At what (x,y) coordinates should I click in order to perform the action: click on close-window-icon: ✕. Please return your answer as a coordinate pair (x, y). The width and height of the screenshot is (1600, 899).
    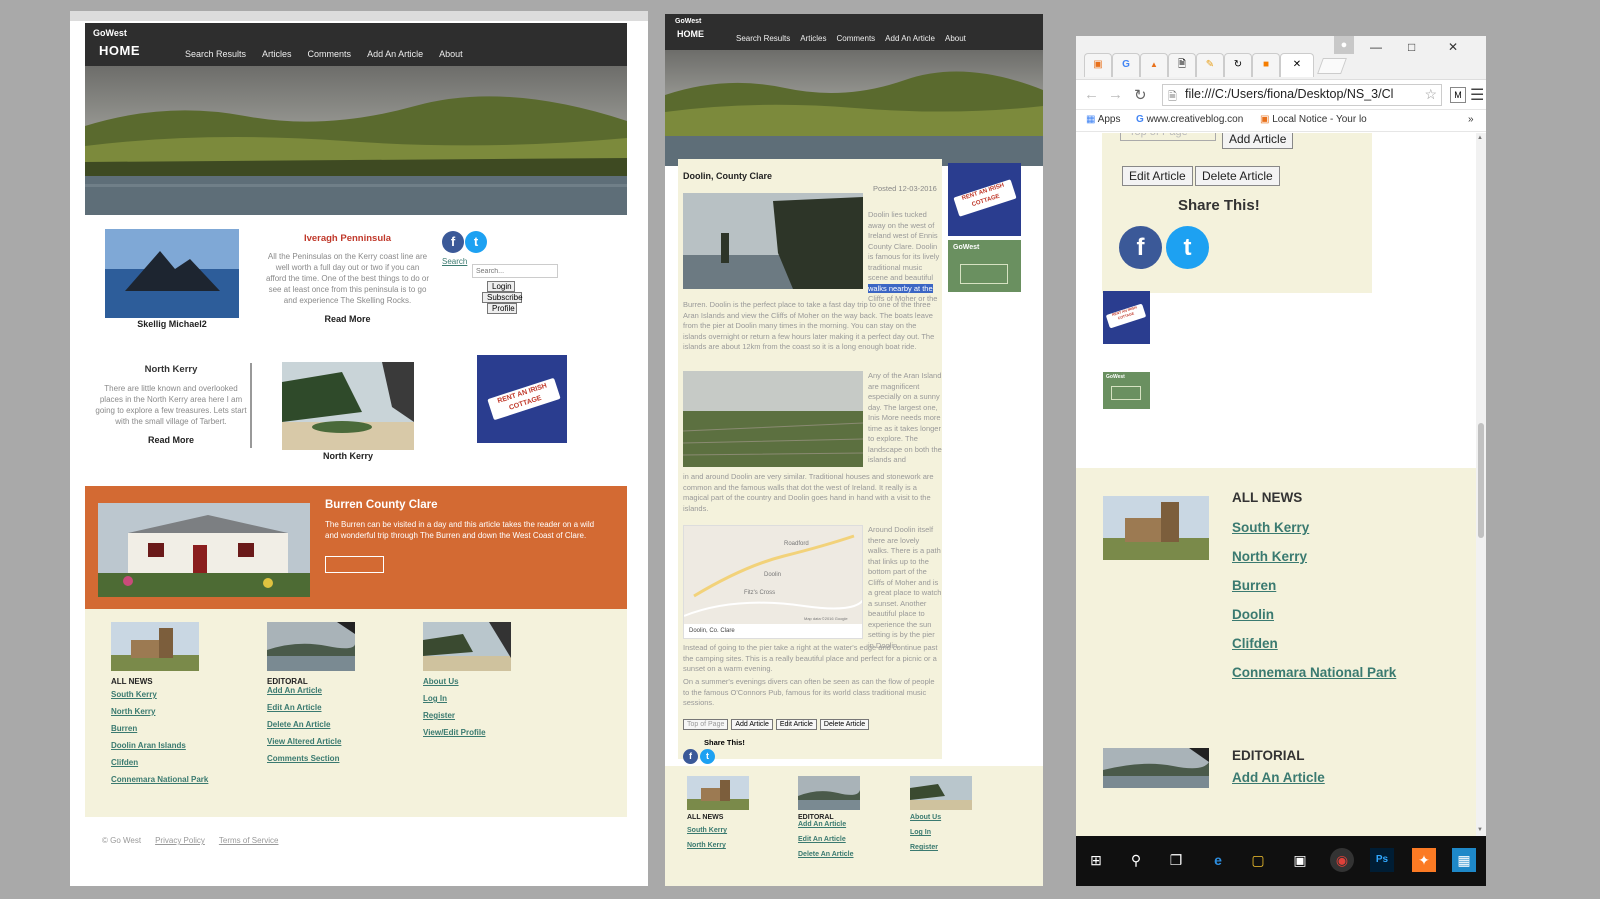
    Looking at the image, I should click on (1453, 47).